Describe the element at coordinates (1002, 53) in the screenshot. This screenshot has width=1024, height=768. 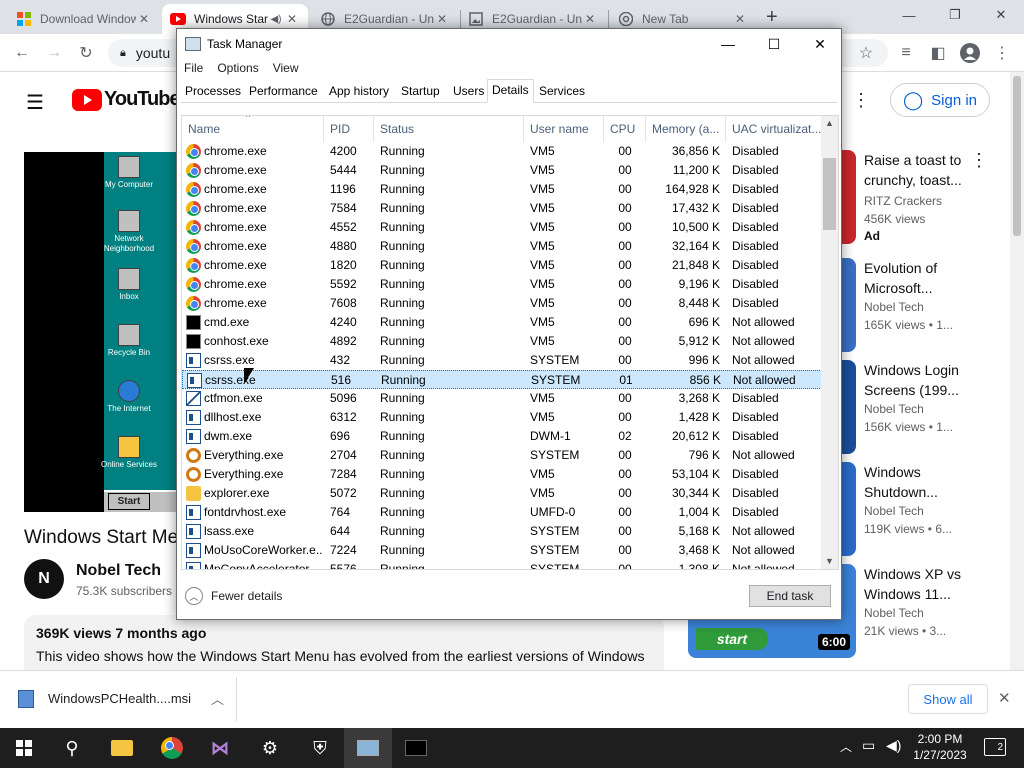
I see `kebab-menu-icon: ⋮` at that location.